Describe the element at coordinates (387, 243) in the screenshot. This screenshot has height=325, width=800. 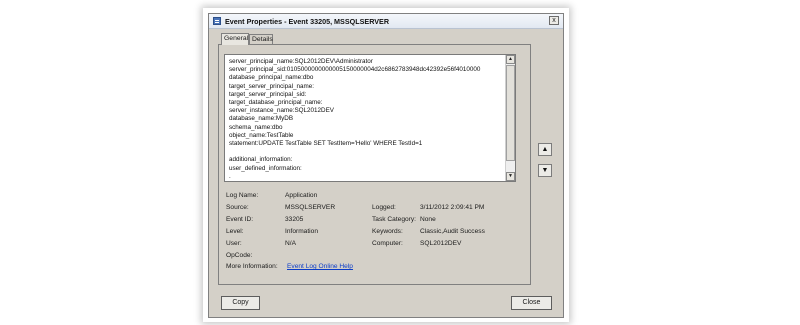
I see `computer-label: Computer:` at that location.